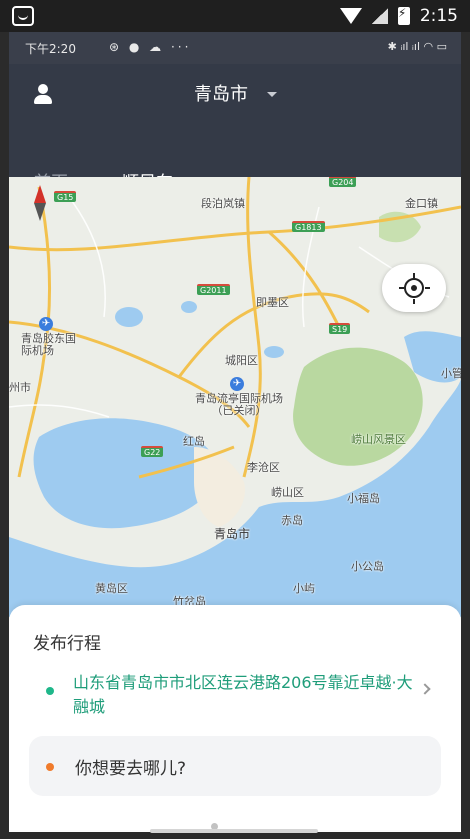  What do you see at coordinates (43, 94) in the screenshot?
I see `user-profile-icon` at bounding box center [43, 94].